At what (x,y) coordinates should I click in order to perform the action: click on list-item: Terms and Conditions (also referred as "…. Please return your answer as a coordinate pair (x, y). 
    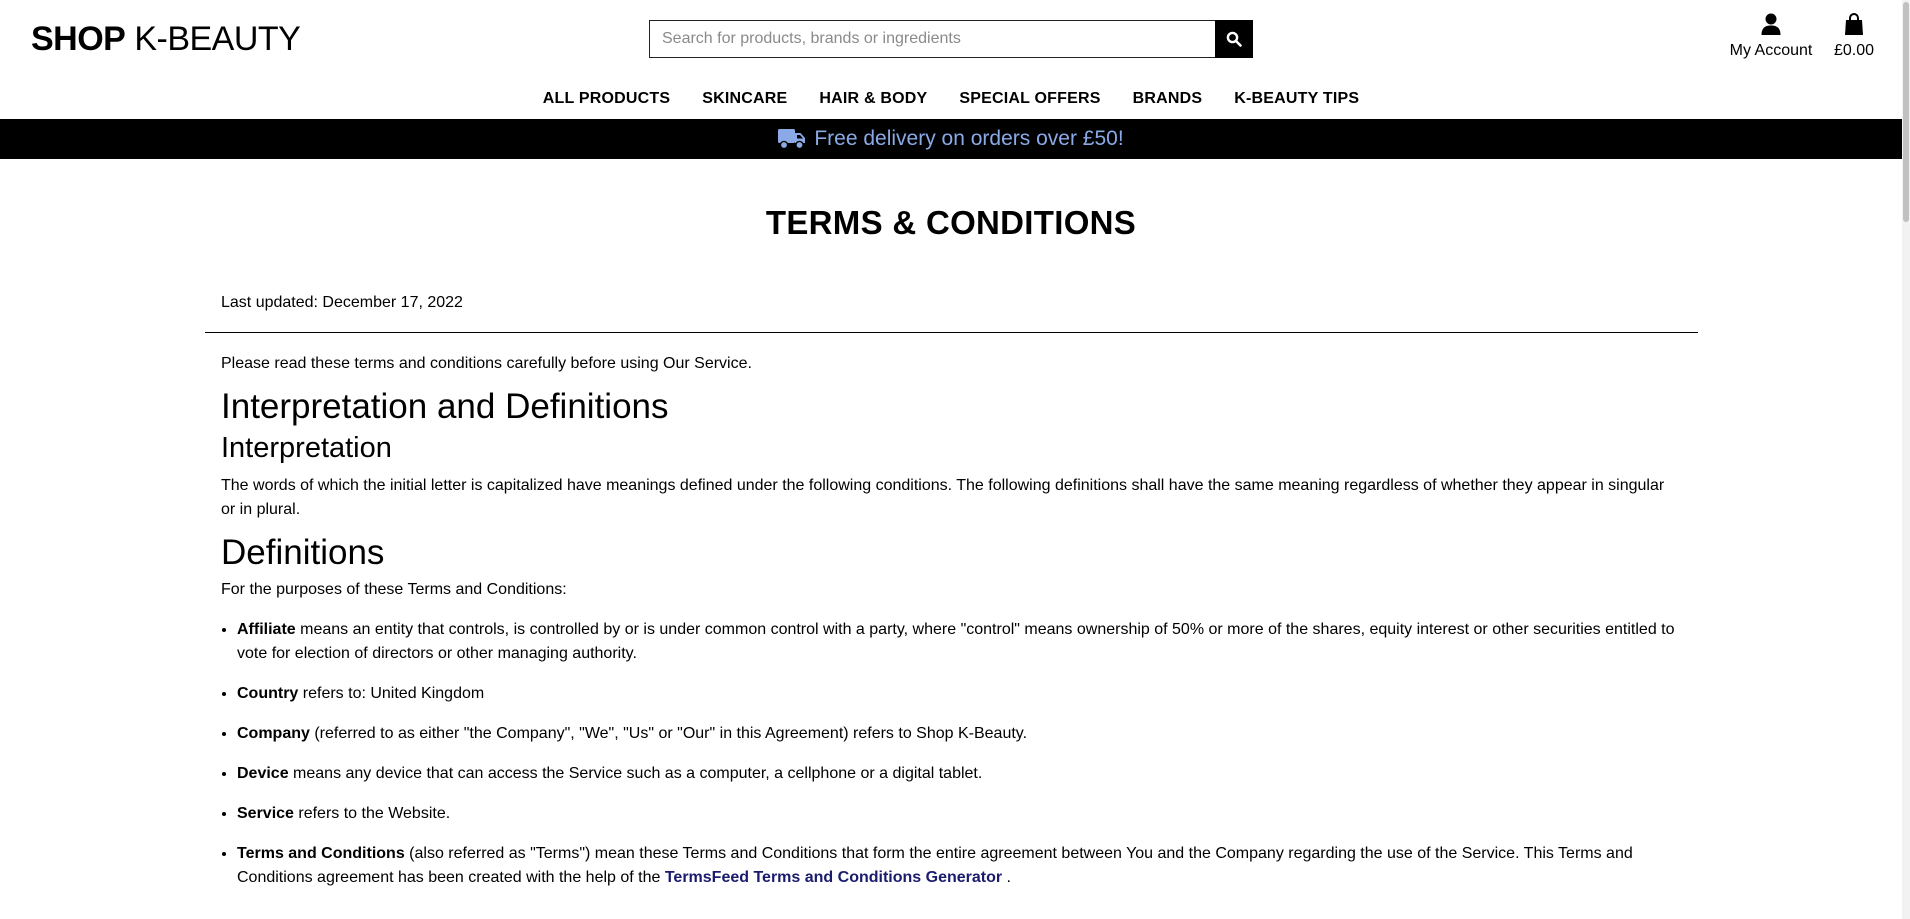
    Looking at the image, I should click on (956, 866).